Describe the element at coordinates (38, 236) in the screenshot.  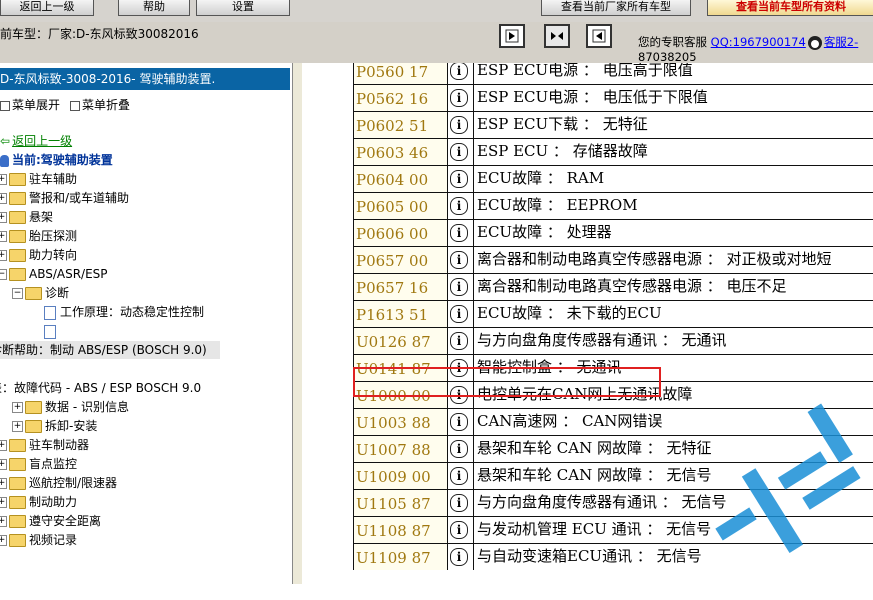
I see `tree-item-tire-pressure: + 胎压探测` at that location.